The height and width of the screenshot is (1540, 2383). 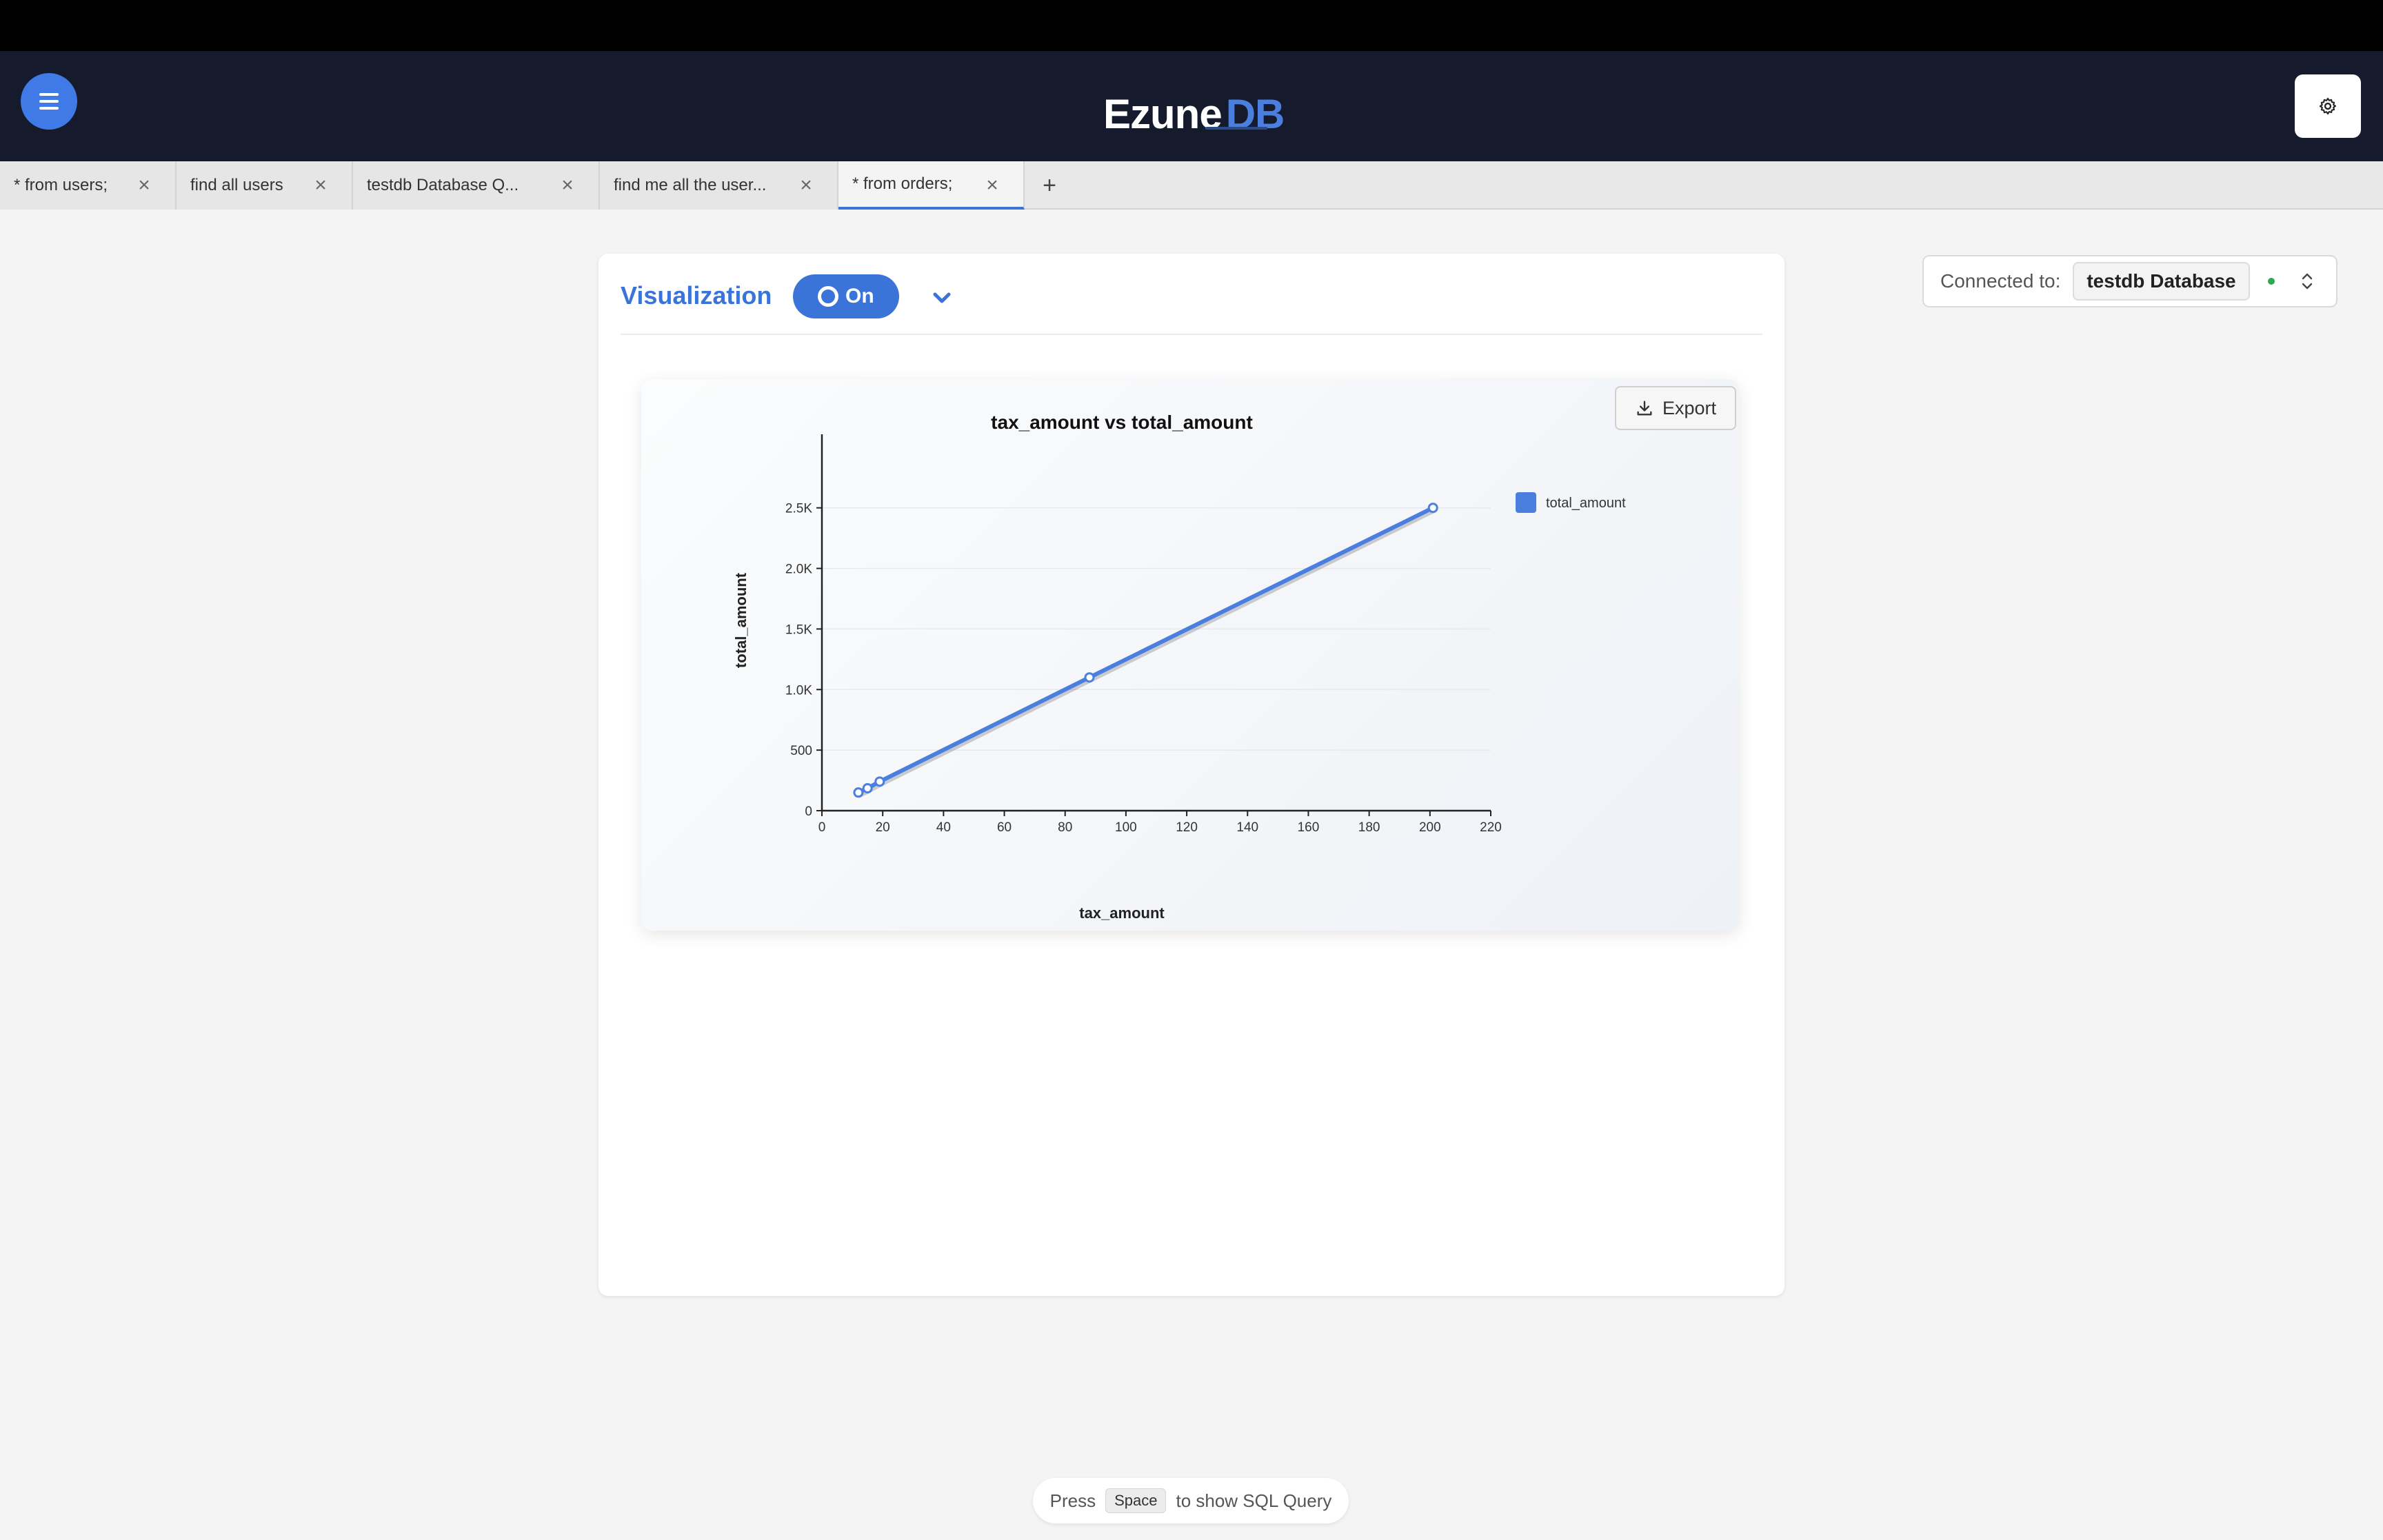 What do you see at coordinates (61, 185) in the screenshot?
I see `tab-label: * from users;` at bounding box center [61, 185].